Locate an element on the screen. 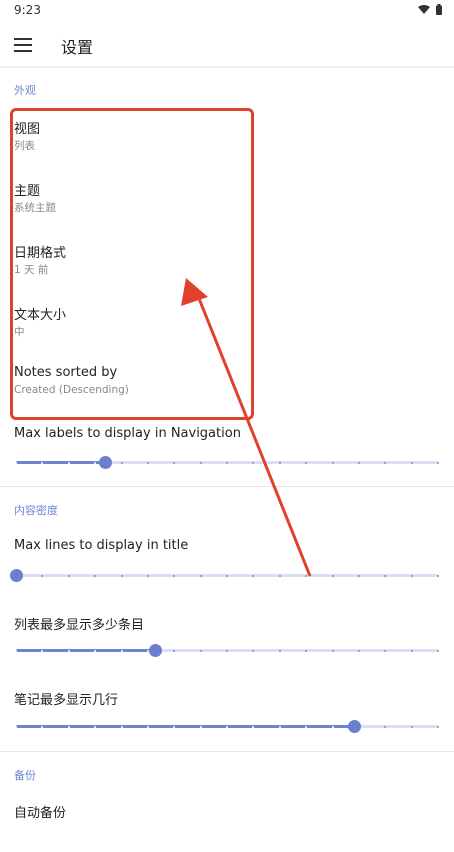 Image resolution: width=454 pixels, height=852 pixels. status-icons is located at coordinates (430, 9).